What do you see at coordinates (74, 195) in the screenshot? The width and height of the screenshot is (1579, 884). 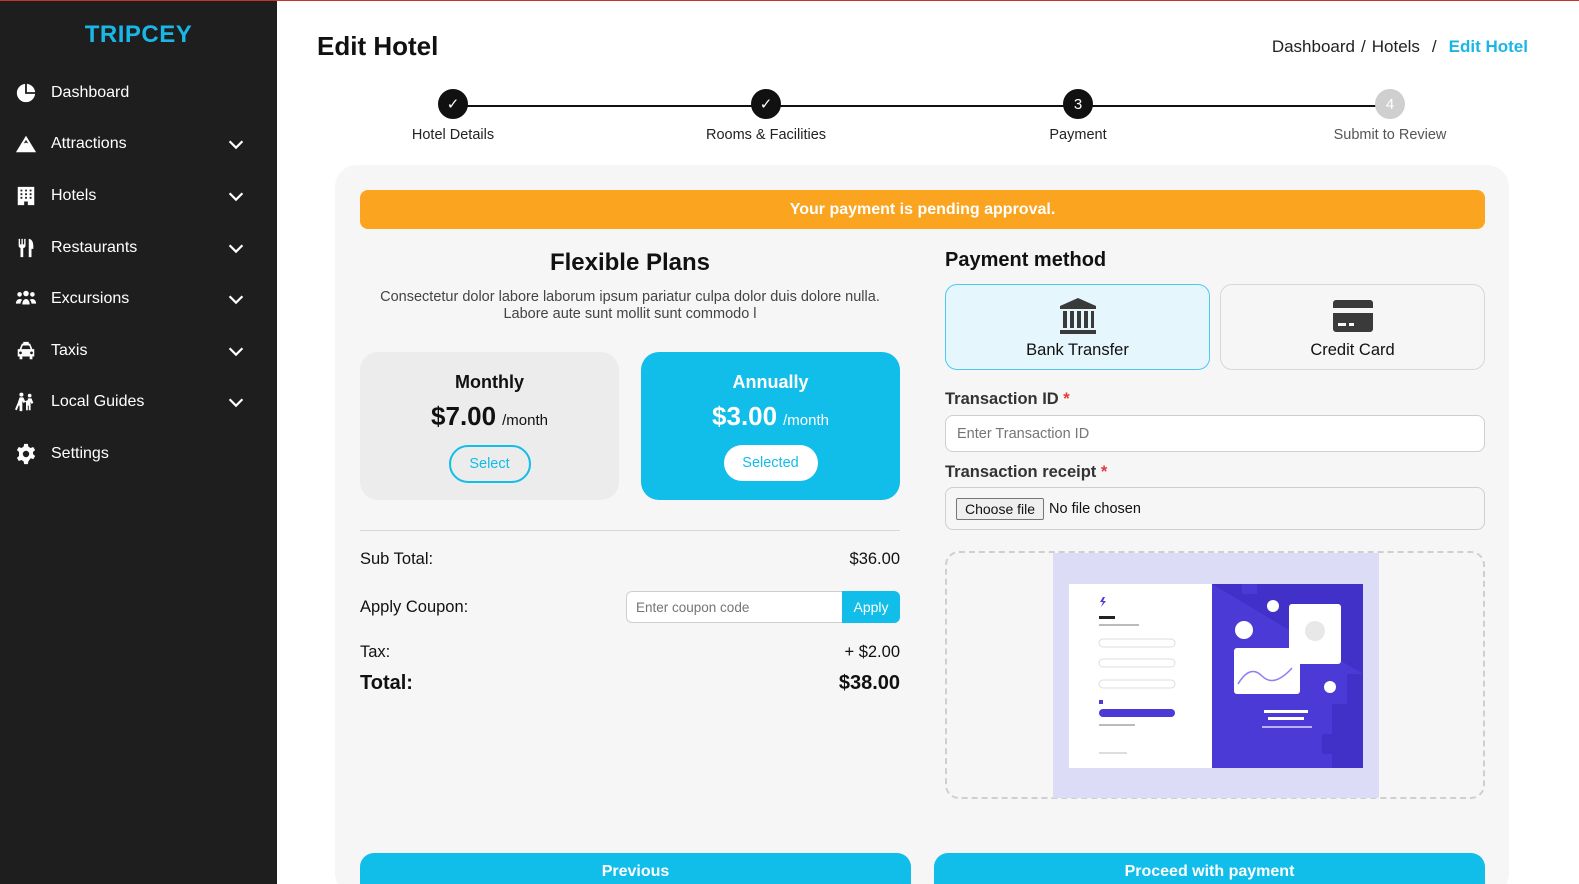 I see `sidebar-item-label: Hotels` at bounding box center [74, 195].